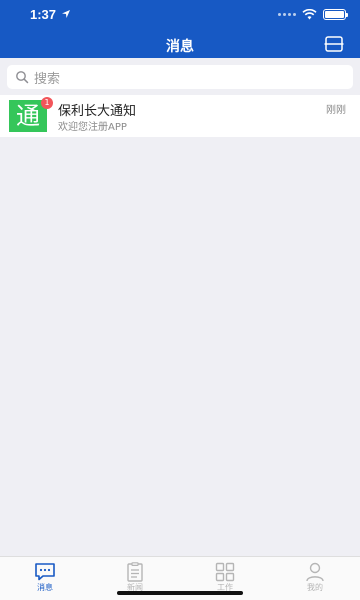  What do you see at coordinates (180, 116) in the screenshot?
I see `list-item: 通 1 保利长大通知 欢迎您注册APP 刚刚` at bounding box center [180, 116].